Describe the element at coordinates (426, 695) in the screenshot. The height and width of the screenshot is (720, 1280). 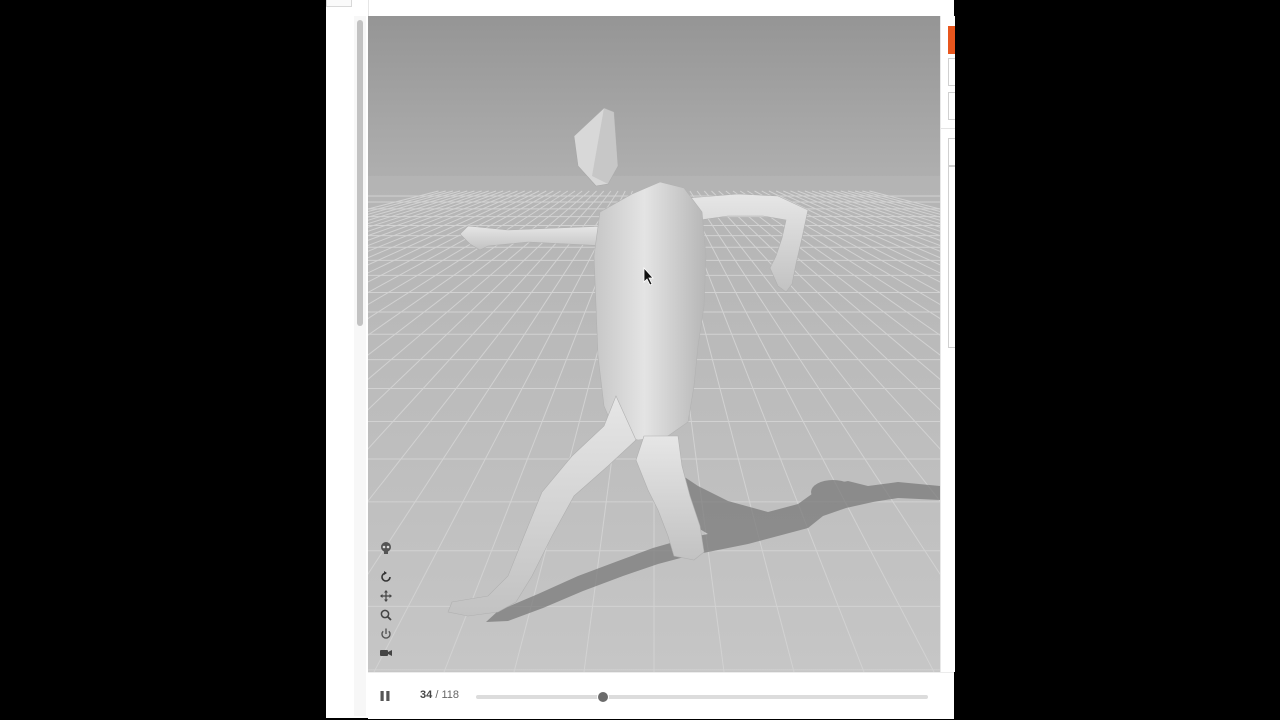
I see `current-frame: 34` at that location.